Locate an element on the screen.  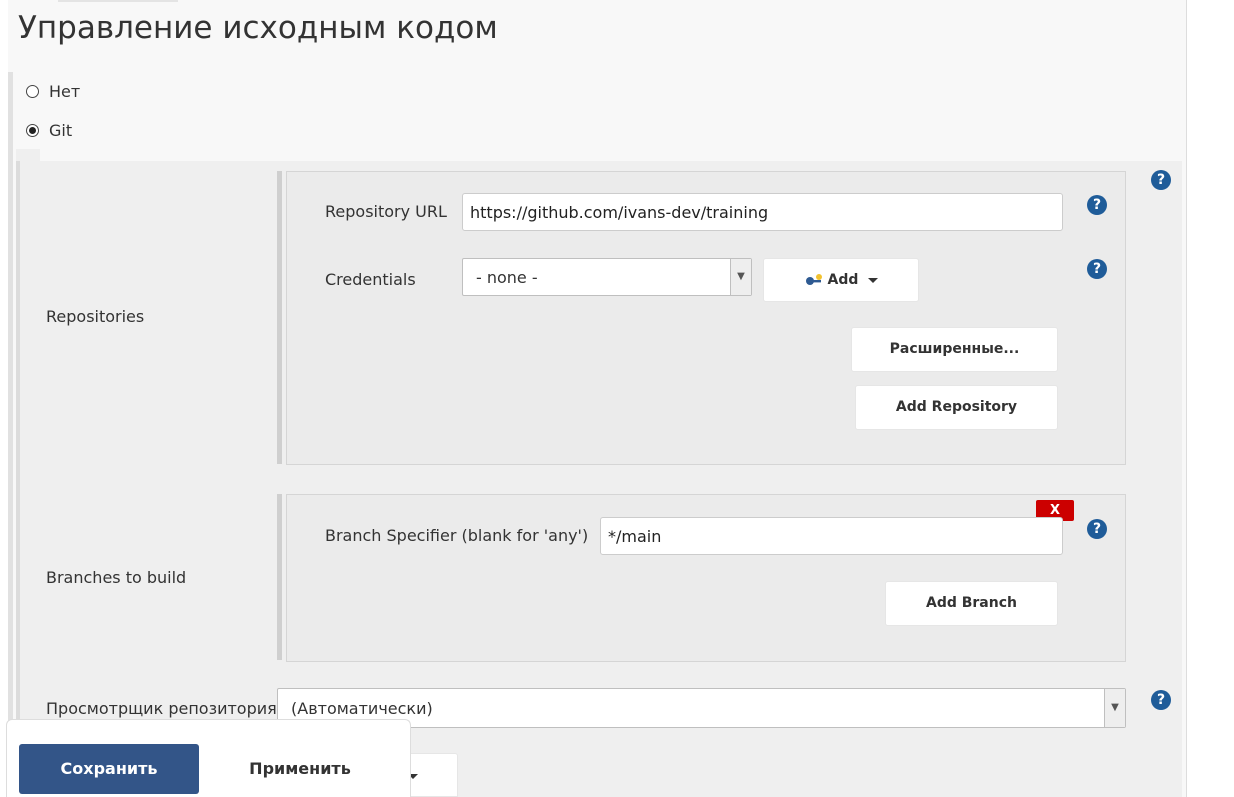
scm-option-git: Git is located at coordinates (49, 130).